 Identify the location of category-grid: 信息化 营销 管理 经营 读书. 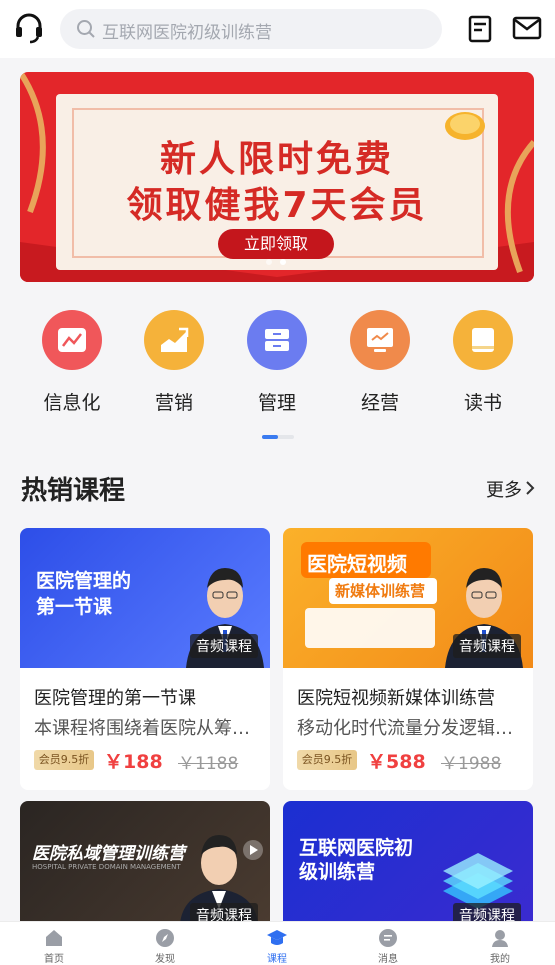
(277, 365).